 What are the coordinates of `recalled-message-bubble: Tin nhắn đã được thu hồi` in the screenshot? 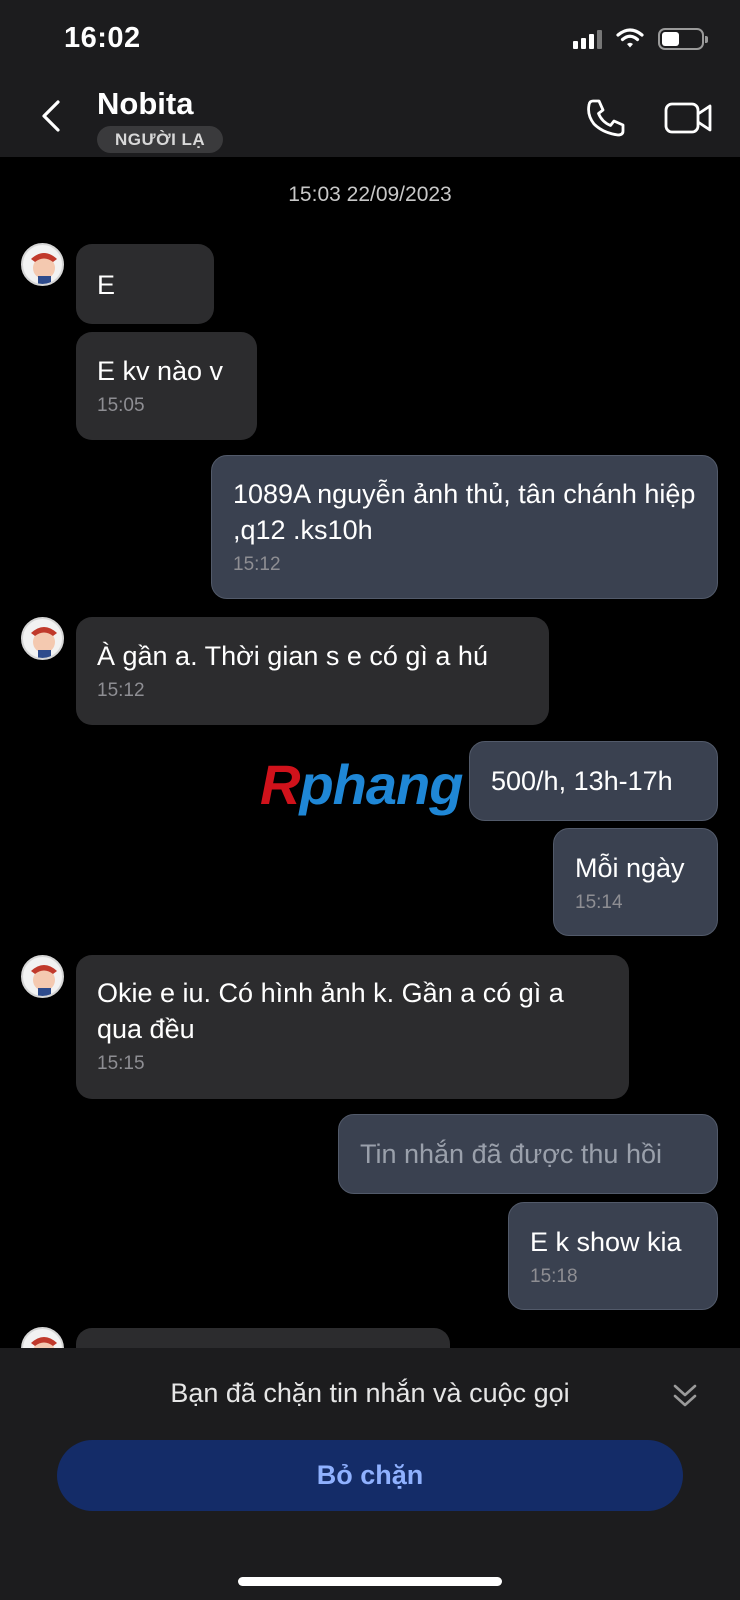 It's located at (528, 1154).